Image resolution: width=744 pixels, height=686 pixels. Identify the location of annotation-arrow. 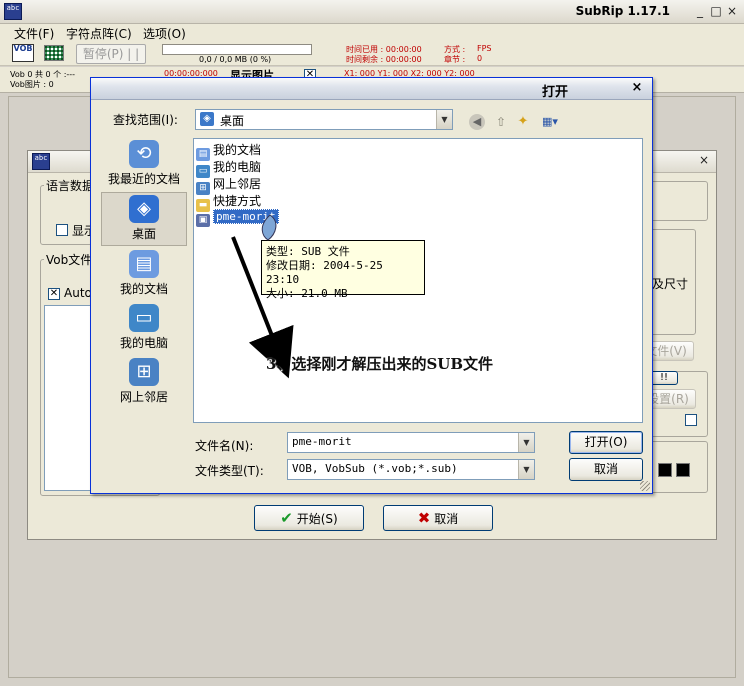
(262, 296).